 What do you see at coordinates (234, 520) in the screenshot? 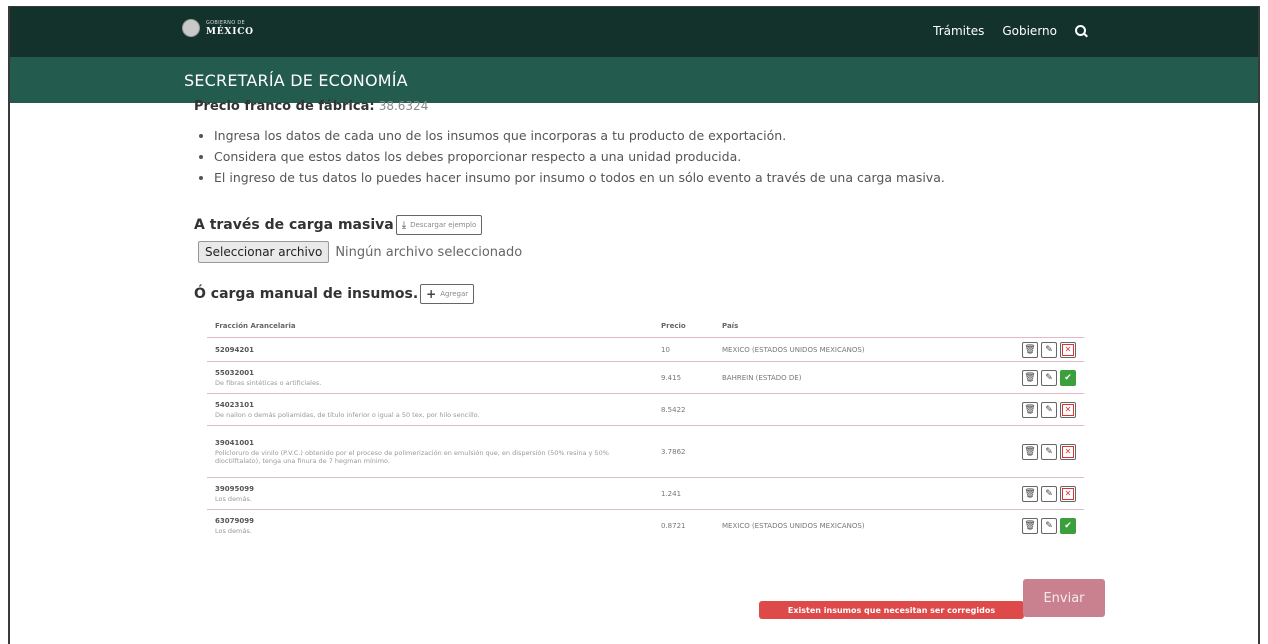
I see `fraccion-code: 63079099` at bounding box center [234, 520].